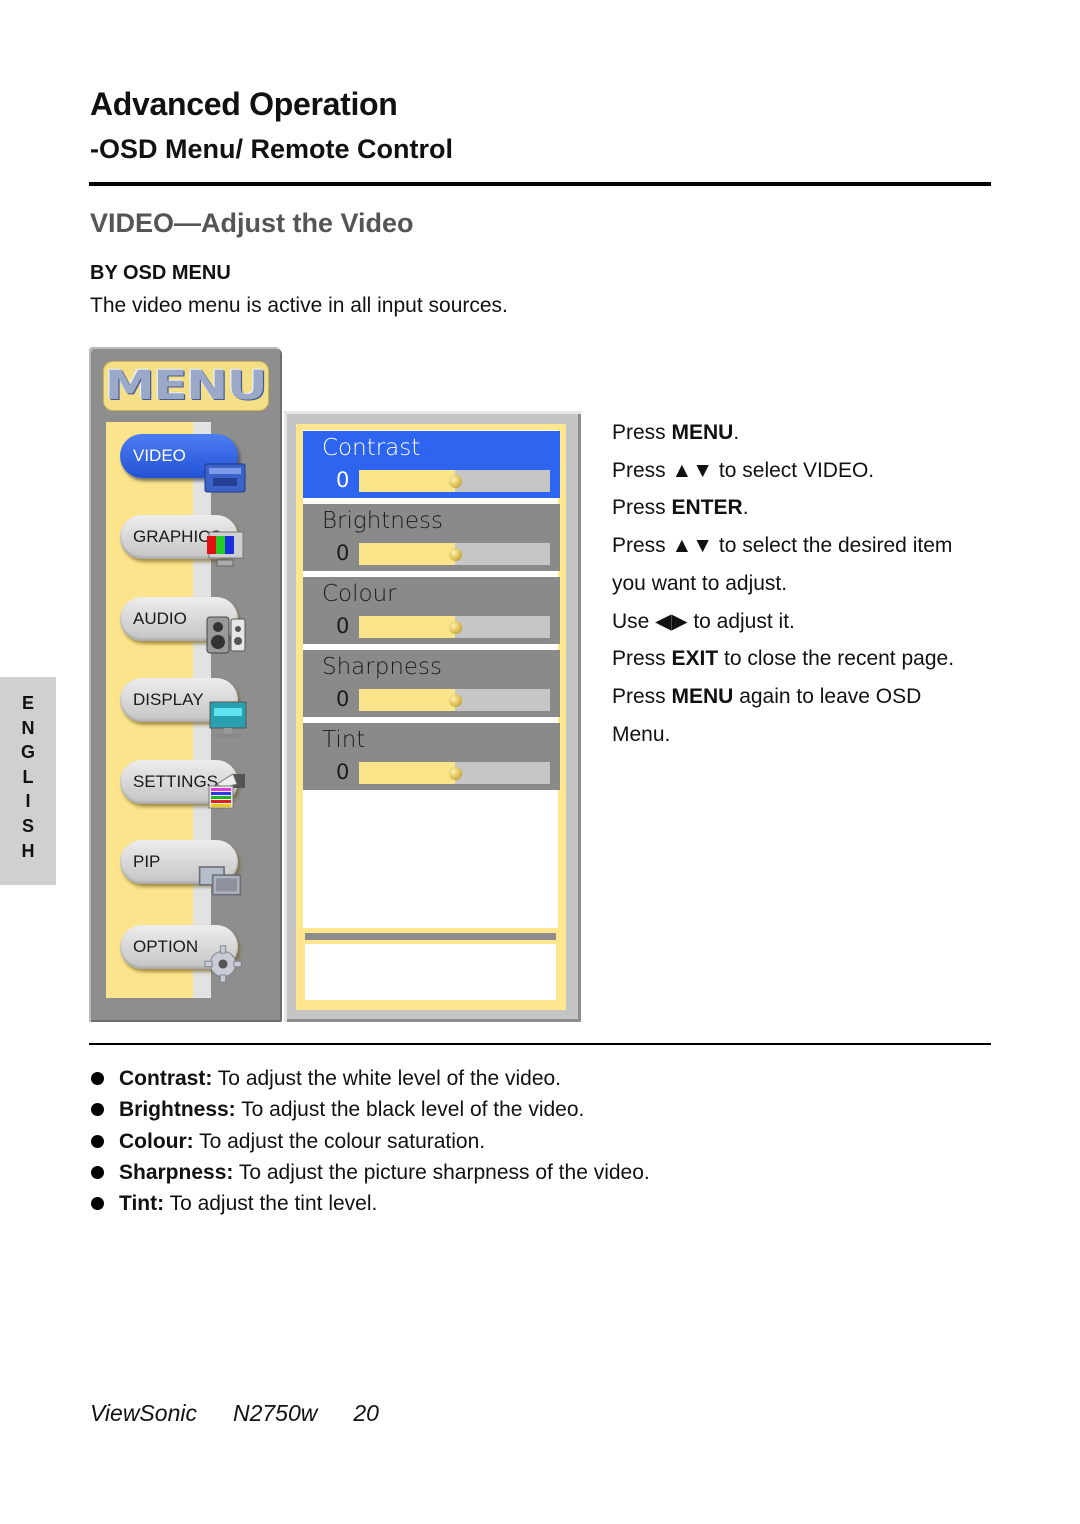 This screenshot has height=1524, width=1080. I want to click on list-item: Tint: To adjust the tint level., so click(370, 1203).